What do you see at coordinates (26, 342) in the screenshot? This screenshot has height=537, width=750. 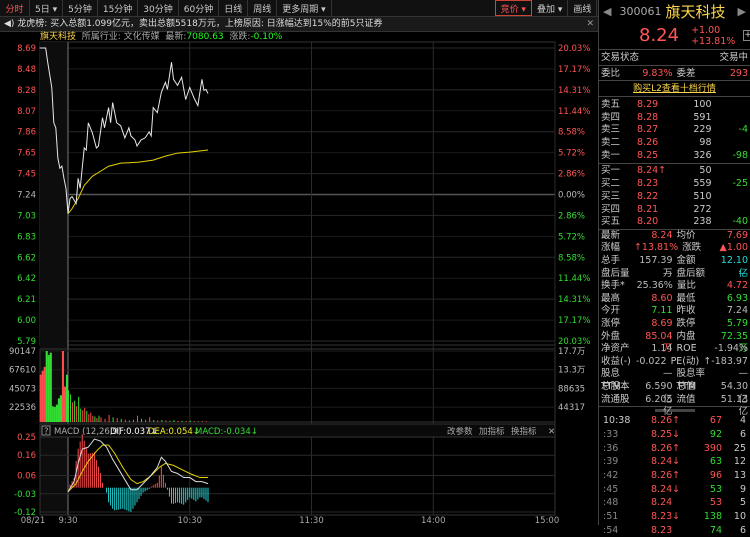 I see `price-tick-label: 5.79` at bounding box center [26, 342].